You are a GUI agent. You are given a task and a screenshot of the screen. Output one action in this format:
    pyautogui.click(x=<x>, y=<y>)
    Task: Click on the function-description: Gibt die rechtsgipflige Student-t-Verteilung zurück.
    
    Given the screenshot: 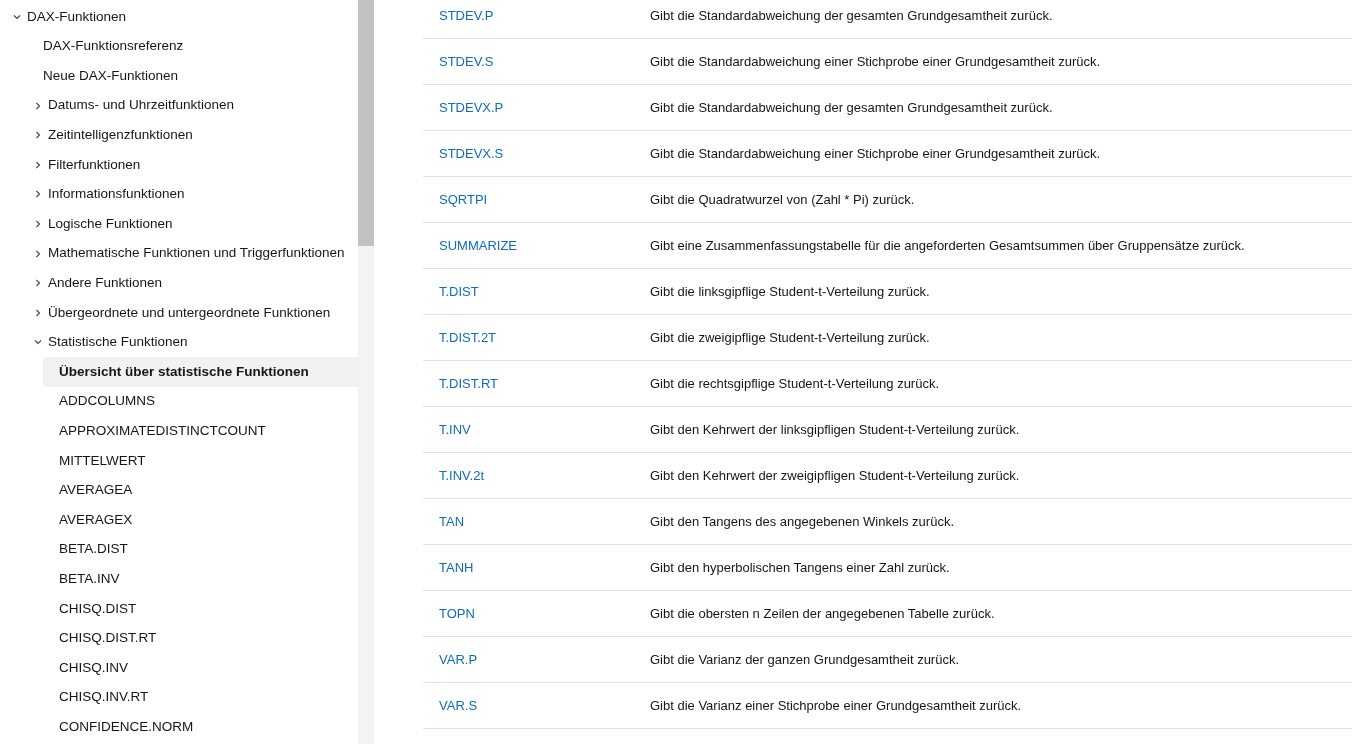 What is the action you would take?
    pyautogui.click(x=795, y=383)
    